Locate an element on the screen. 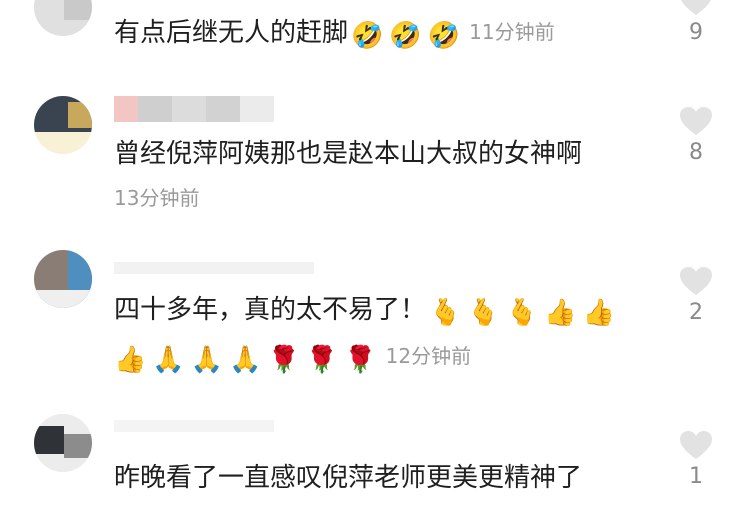 This screenshot has width=741, height=506. comment-time: 13分钟前 is located at coordinates (157, 198).